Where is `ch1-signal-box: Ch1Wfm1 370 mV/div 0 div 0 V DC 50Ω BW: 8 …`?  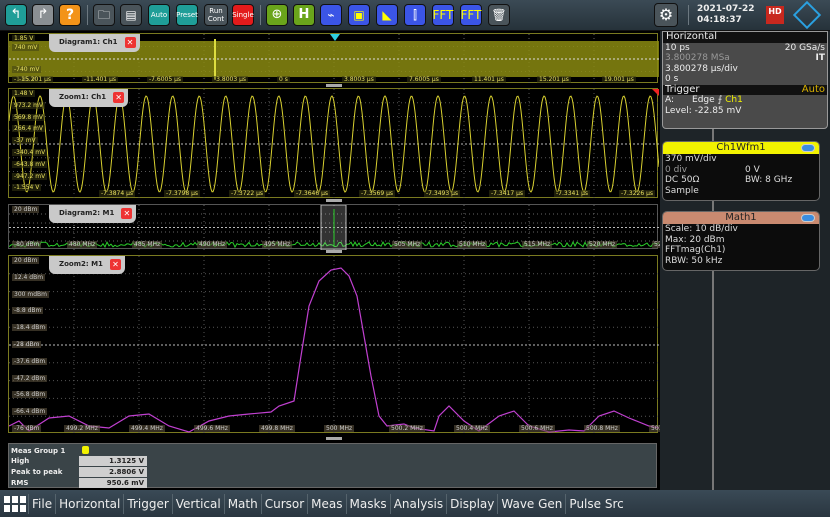
ch1-signal-box: Ch1Wfm1 370 mV/div 0 div 0 V DC 50Ω BW: 8 … is located at coordinates (741, 171).